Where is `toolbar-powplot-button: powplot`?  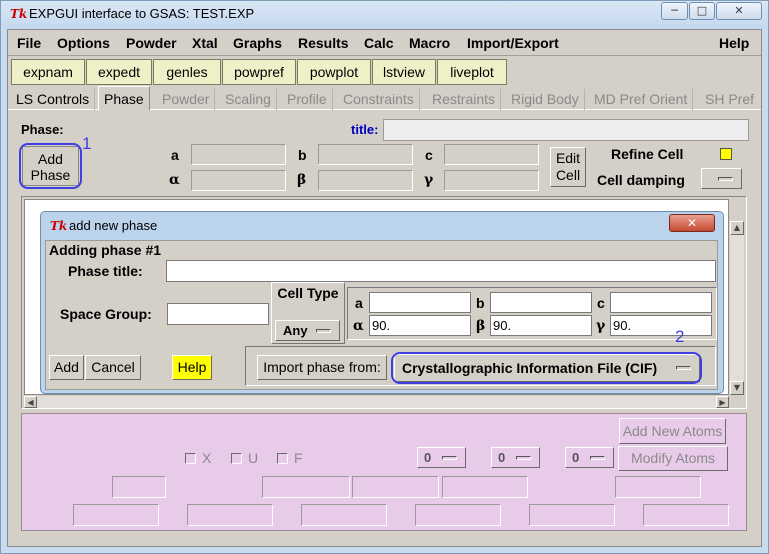 toolbar-powplot-button: powplot is located at coordinates (334, 72).